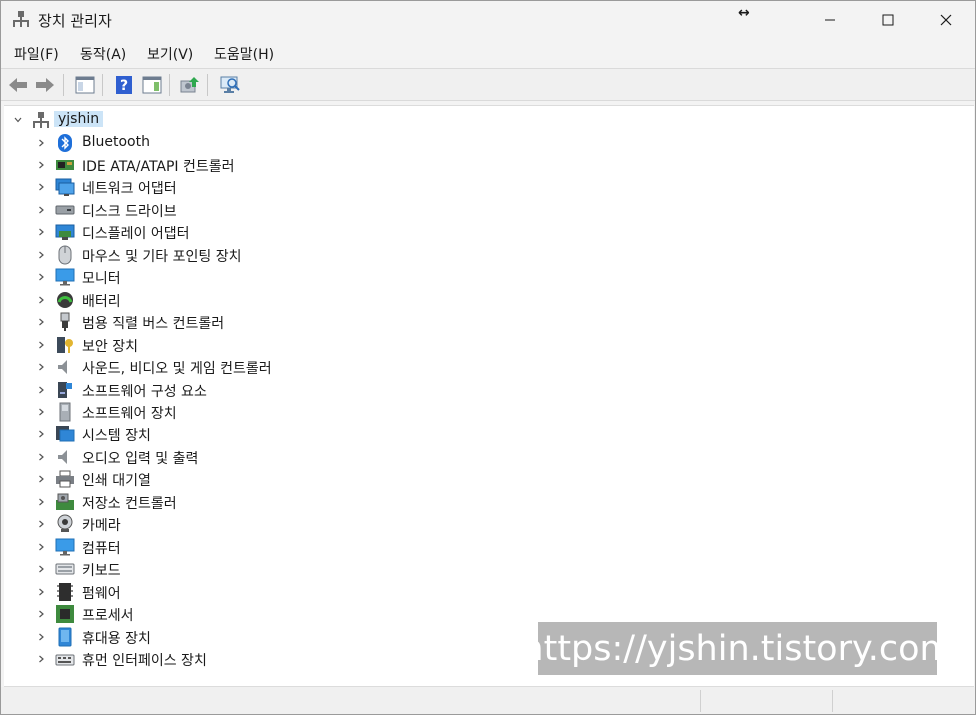 The height and width of the screenshot is (715, 976). What do you see at coordinates (152, 85) in the screenshot?
I see `show-action-pane-icon` at bounding box center [152, 85].